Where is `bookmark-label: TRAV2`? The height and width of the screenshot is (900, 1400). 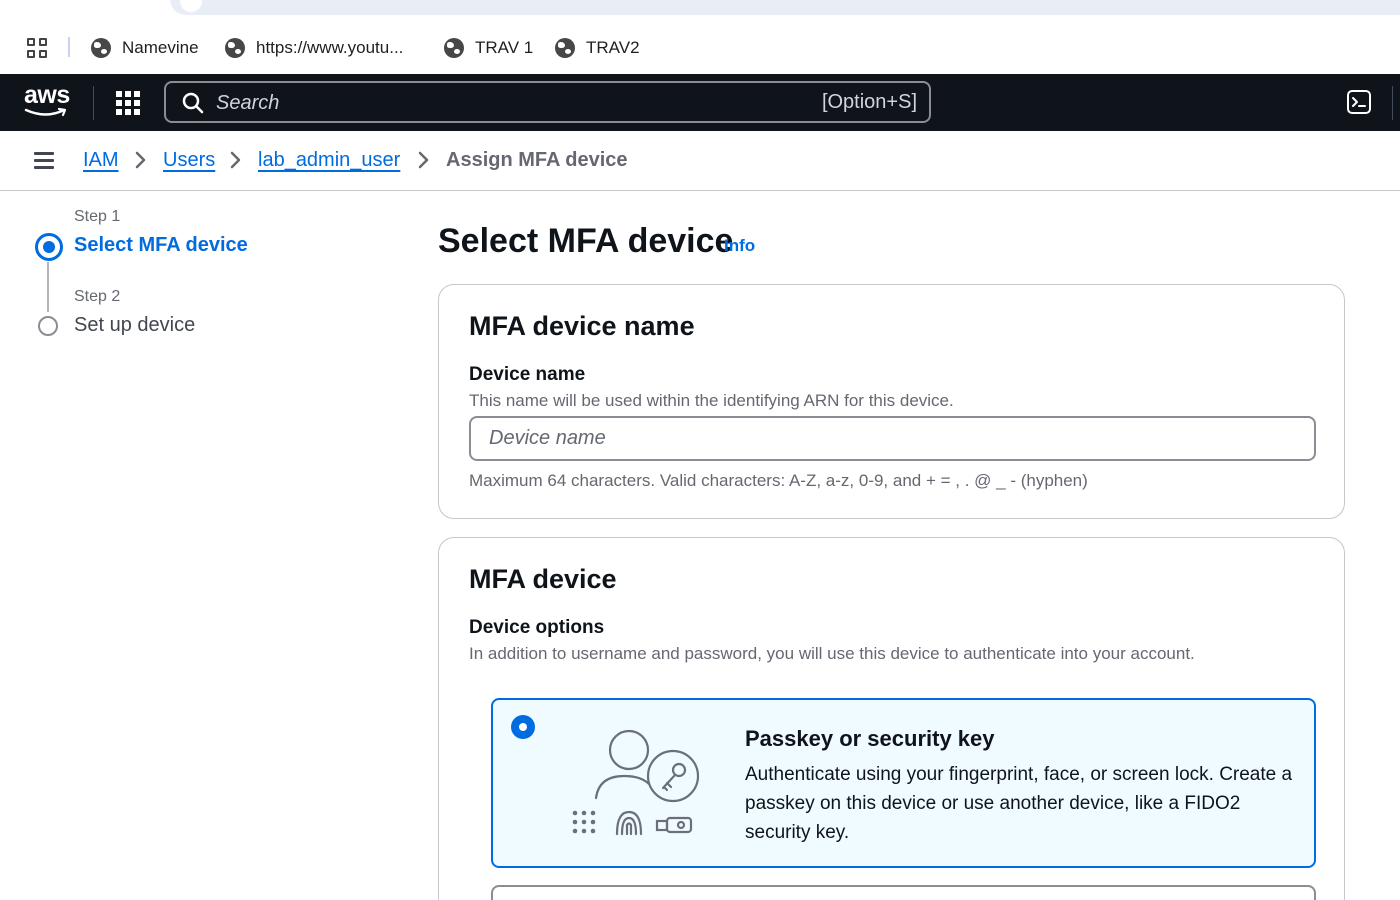
bookmark-label: TRAV2 is located at coordinates (613, 47).